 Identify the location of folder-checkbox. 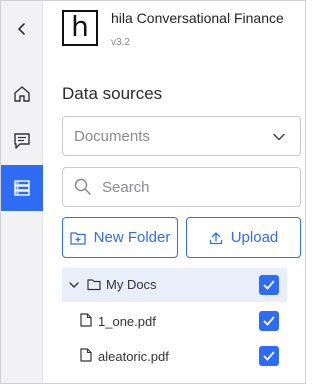
(269, 285).